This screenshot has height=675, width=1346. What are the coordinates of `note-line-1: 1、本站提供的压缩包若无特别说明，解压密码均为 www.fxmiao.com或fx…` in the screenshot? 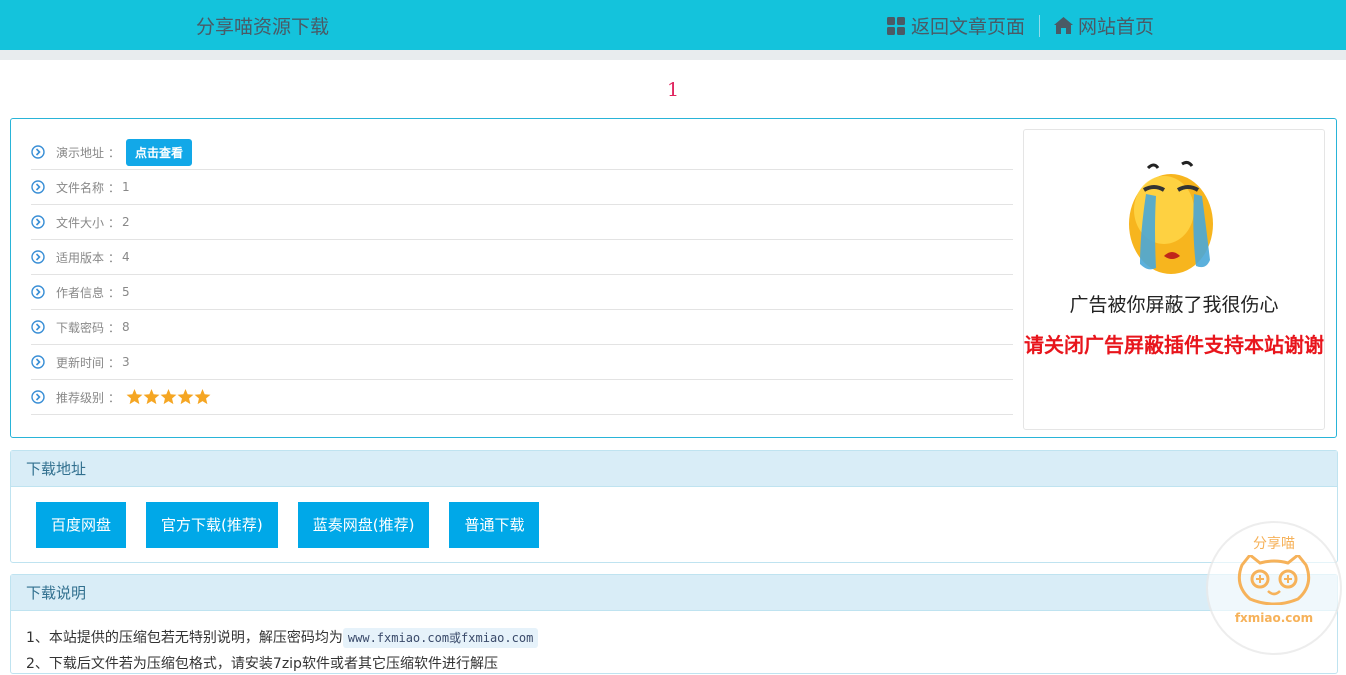 It's located at (282, 638).